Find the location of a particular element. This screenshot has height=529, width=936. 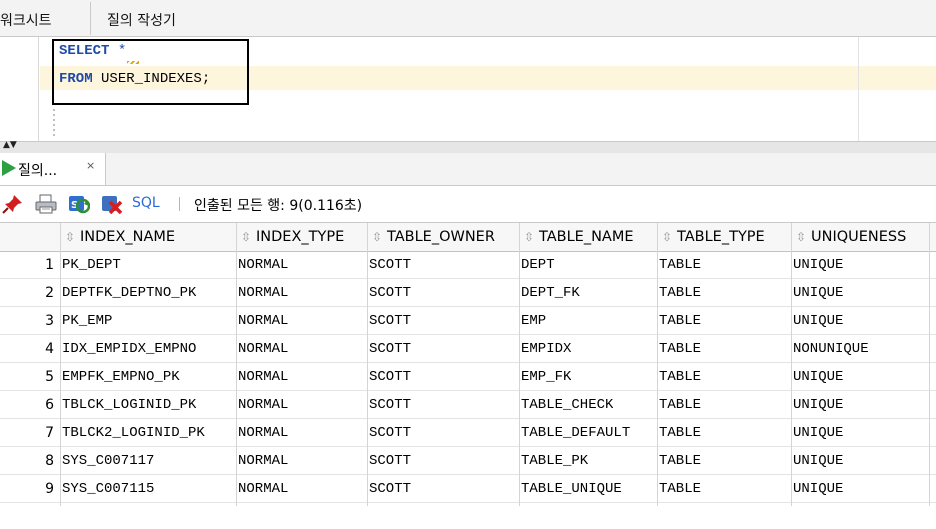

row-number: 9 is located at coordinates (49, 489).